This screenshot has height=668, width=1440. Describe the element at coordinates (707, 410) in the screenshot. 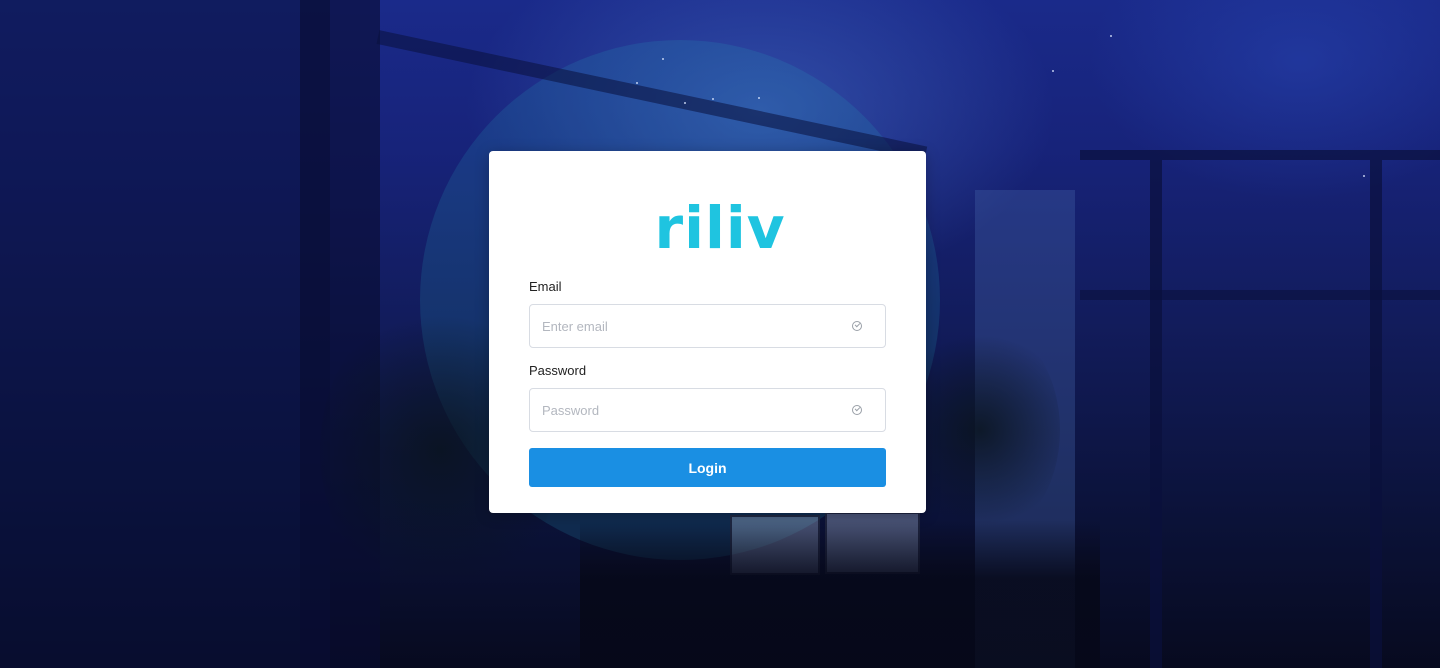

I see `password-input` at that location.